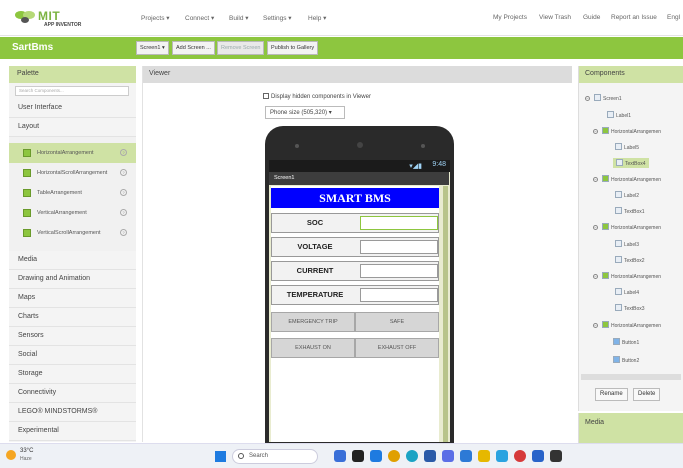 This screenshot has width=683, height=468. Describe the element at coordinates (277, 18) in the screenshot. I see `menu-settings: Settings ▾` at that location.